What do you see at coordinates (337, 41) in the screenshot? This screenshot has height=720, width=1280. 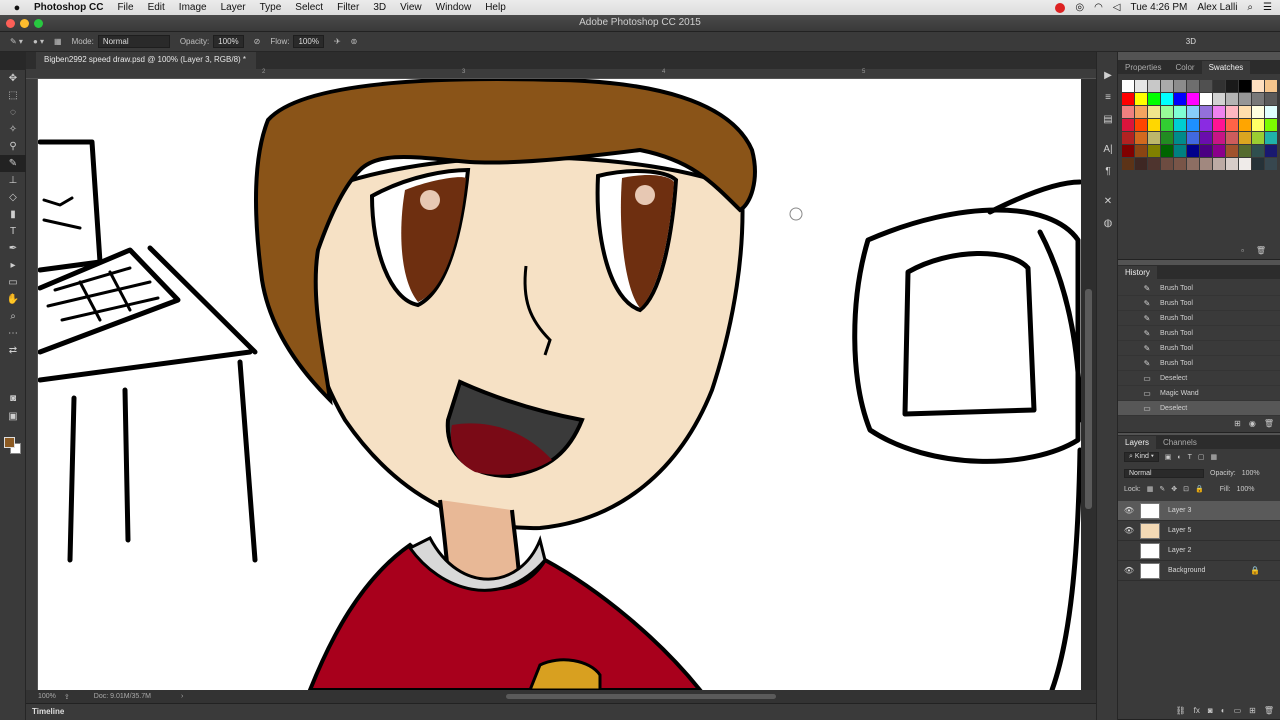 I see `airbrush-icon: ✈` at bounding box center [337, 41].